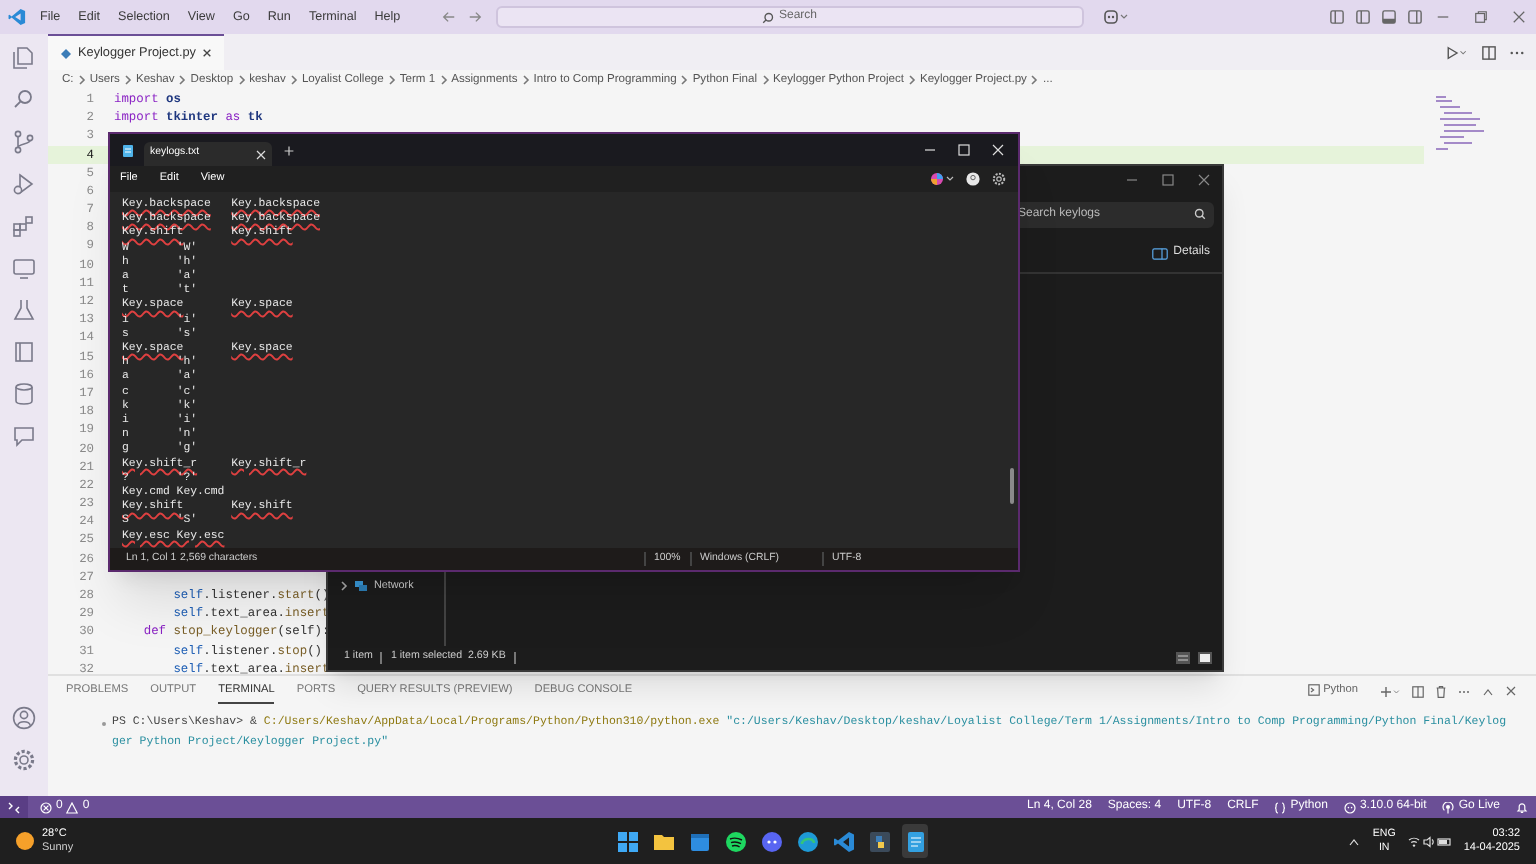 Image resolution: width=1536 pixels, height=864 pixels. What do you see at coordinates (1337, 17) in the screenshot?
I see `layout-icon` at bounding box center [1337, 17].